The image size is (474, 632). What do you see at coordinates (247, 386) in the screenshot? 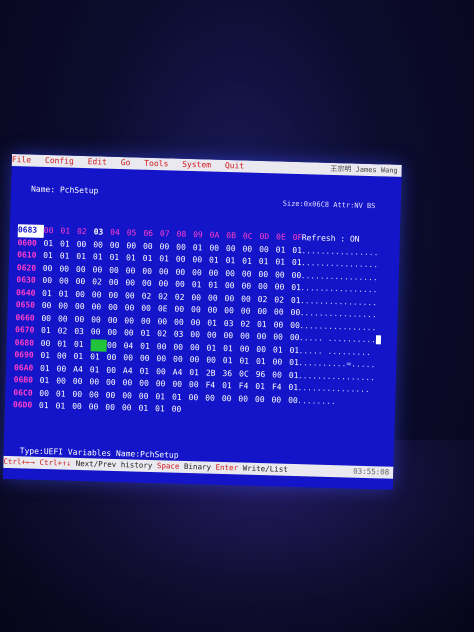
I see `hex-byte: F4` at bounding box center [247, 386].